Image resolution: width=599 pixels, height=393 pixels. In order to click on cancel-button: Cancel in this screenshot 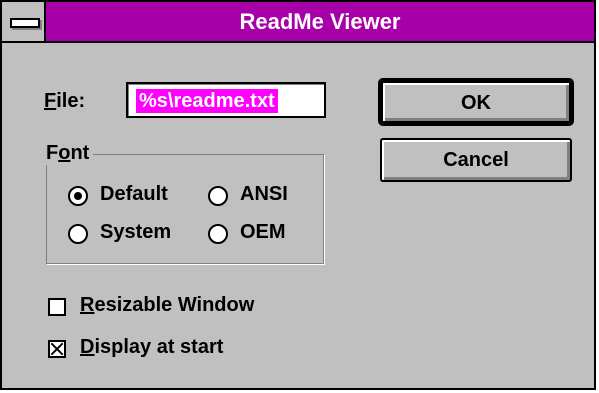, I will do `click(476, 160)`.